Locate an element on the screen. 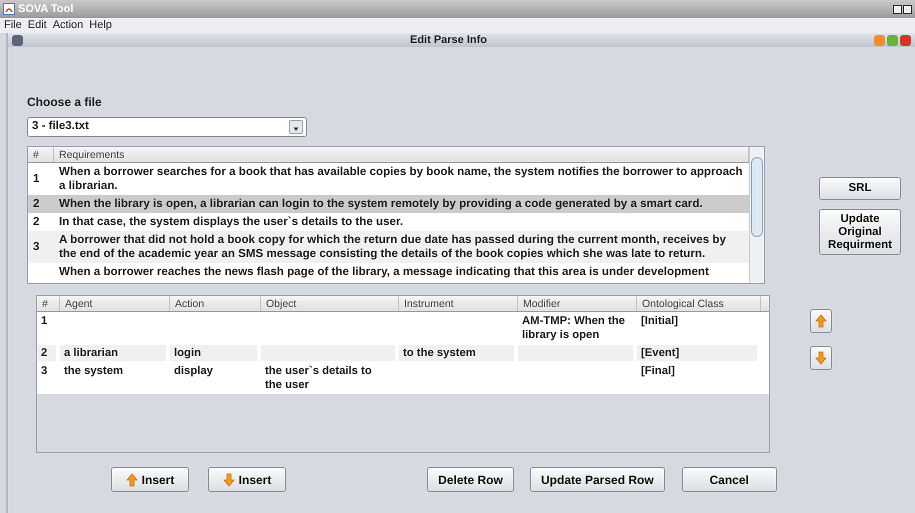 The width and height of the screenshot is (915, 513). action-button: Update Parsed Row is located at coordinates (597, 479).